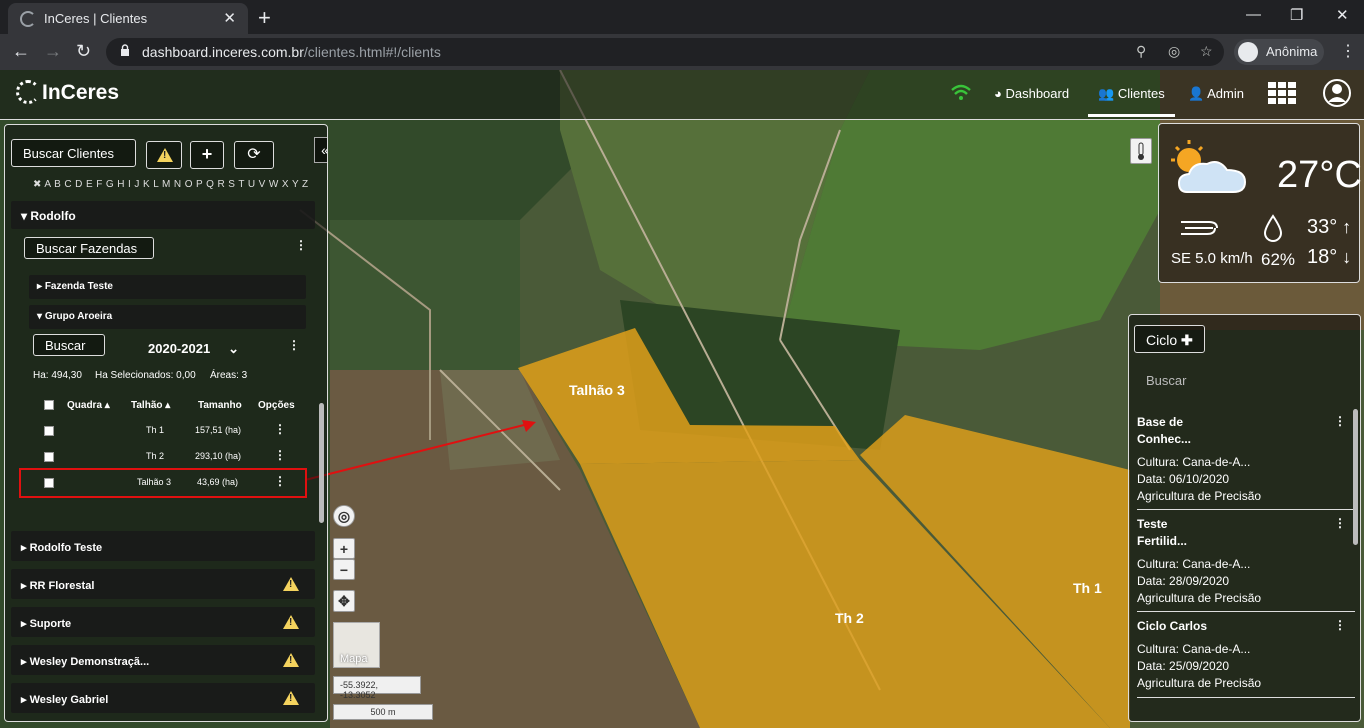 This screenshot has width=1364, height=728. Describe the element at coordinates (164, 155) in the screenshot. I see `alert-filter-button` at that location.